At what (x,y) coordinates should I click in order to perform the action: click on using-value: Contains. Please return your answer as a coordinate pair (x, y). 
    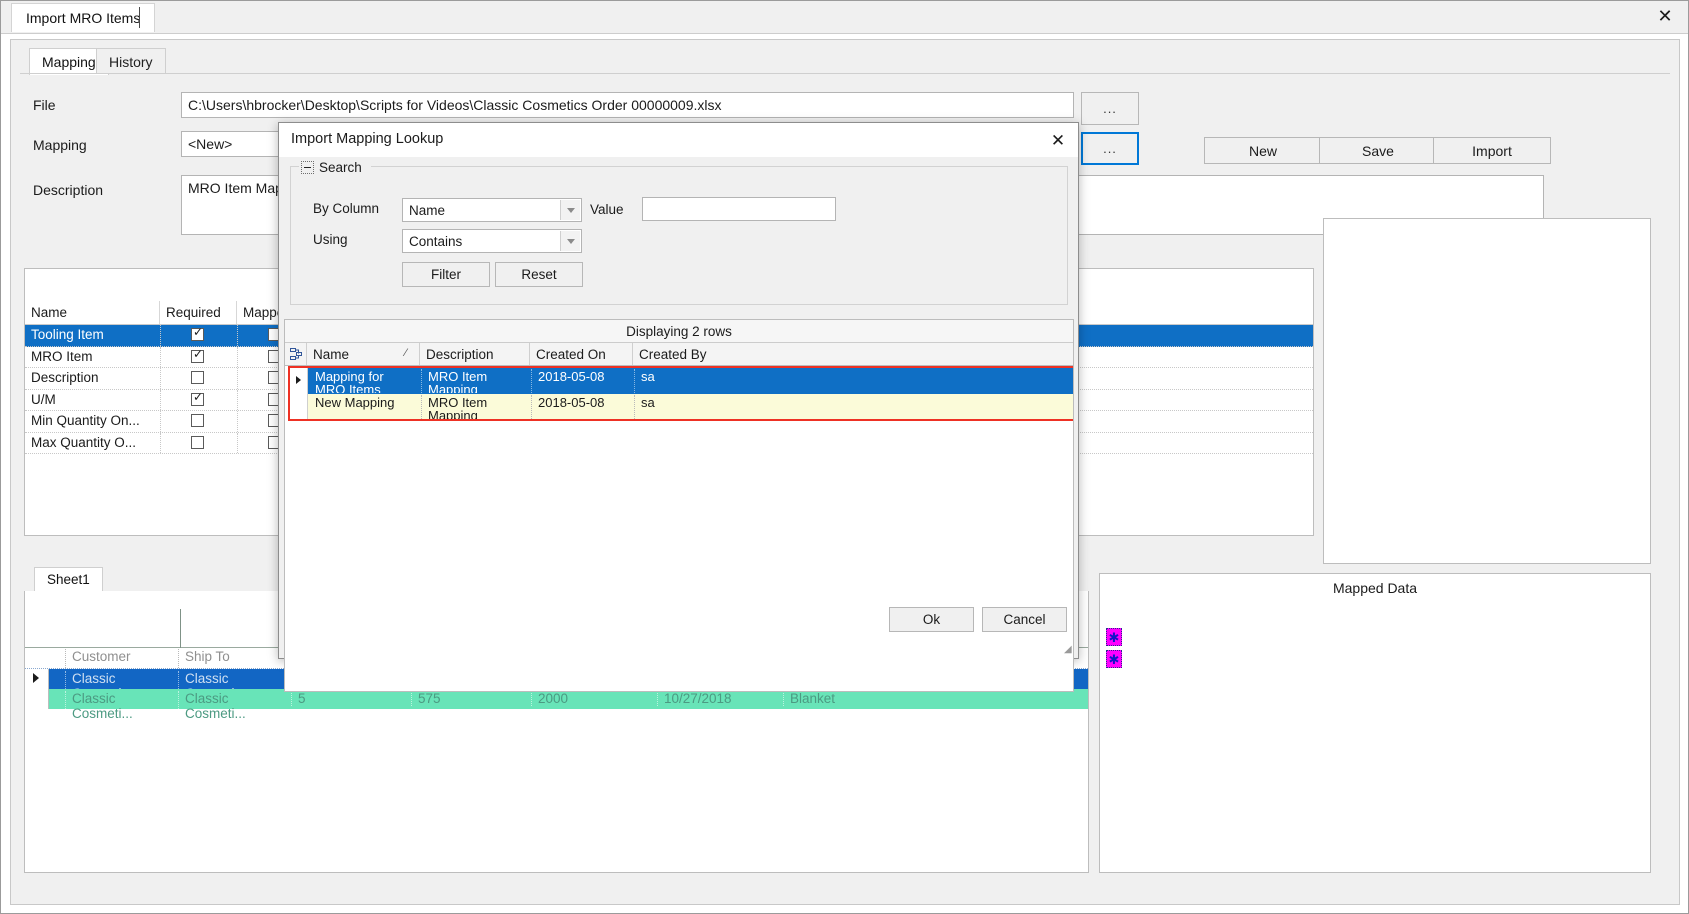
    Looking at the image, I should click on (436, 241).